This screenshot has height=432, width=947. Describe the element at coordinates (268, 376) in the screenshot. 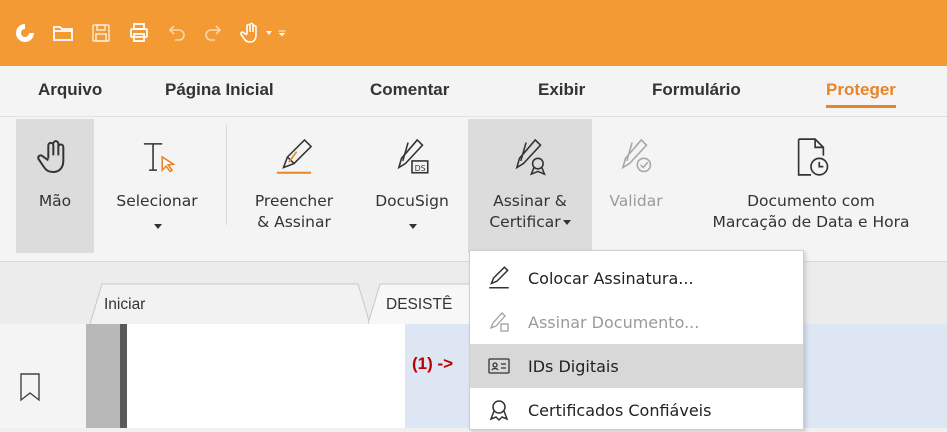

I see `document-page` at that location.